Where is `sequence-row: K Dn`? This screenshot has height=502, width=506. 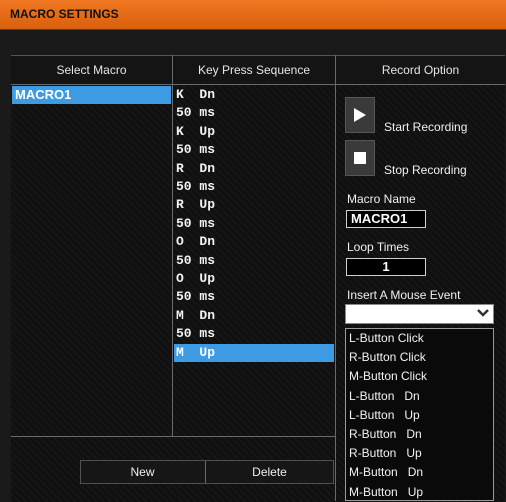 sequence-row: K Dn is located at coordinates (254, 95).